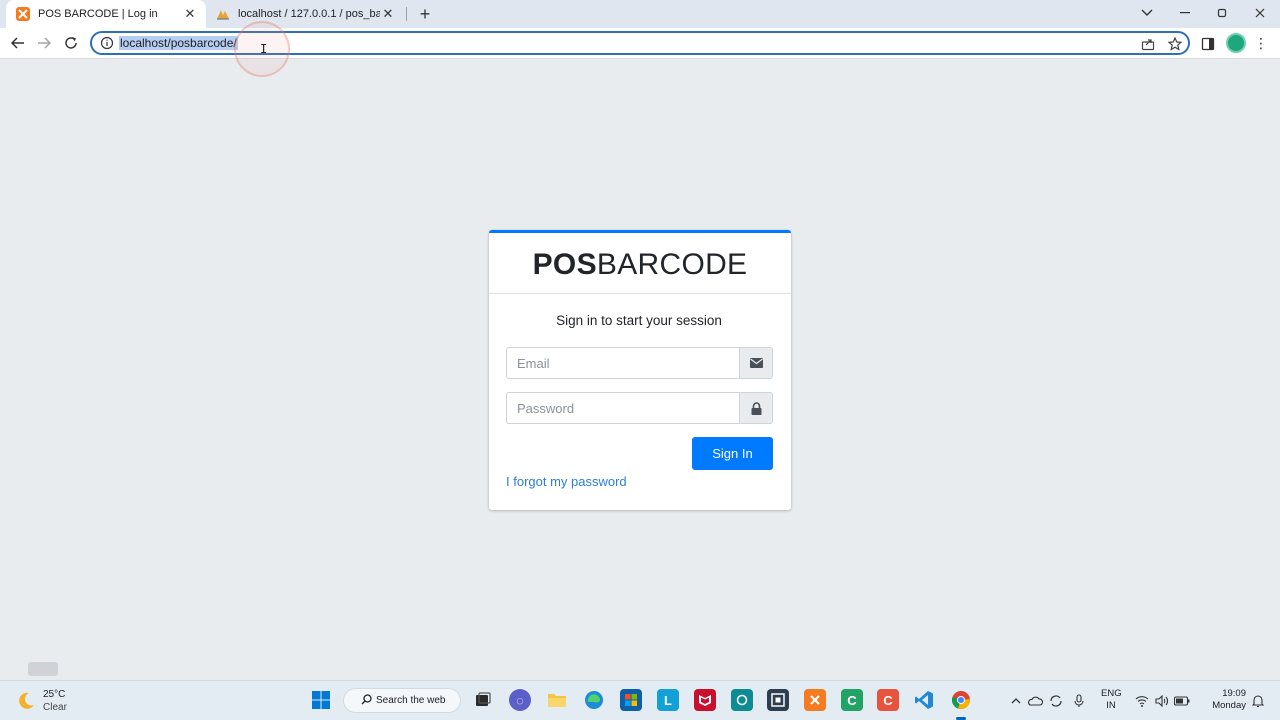  I want to click on chrome-icon, so click(961, 700).